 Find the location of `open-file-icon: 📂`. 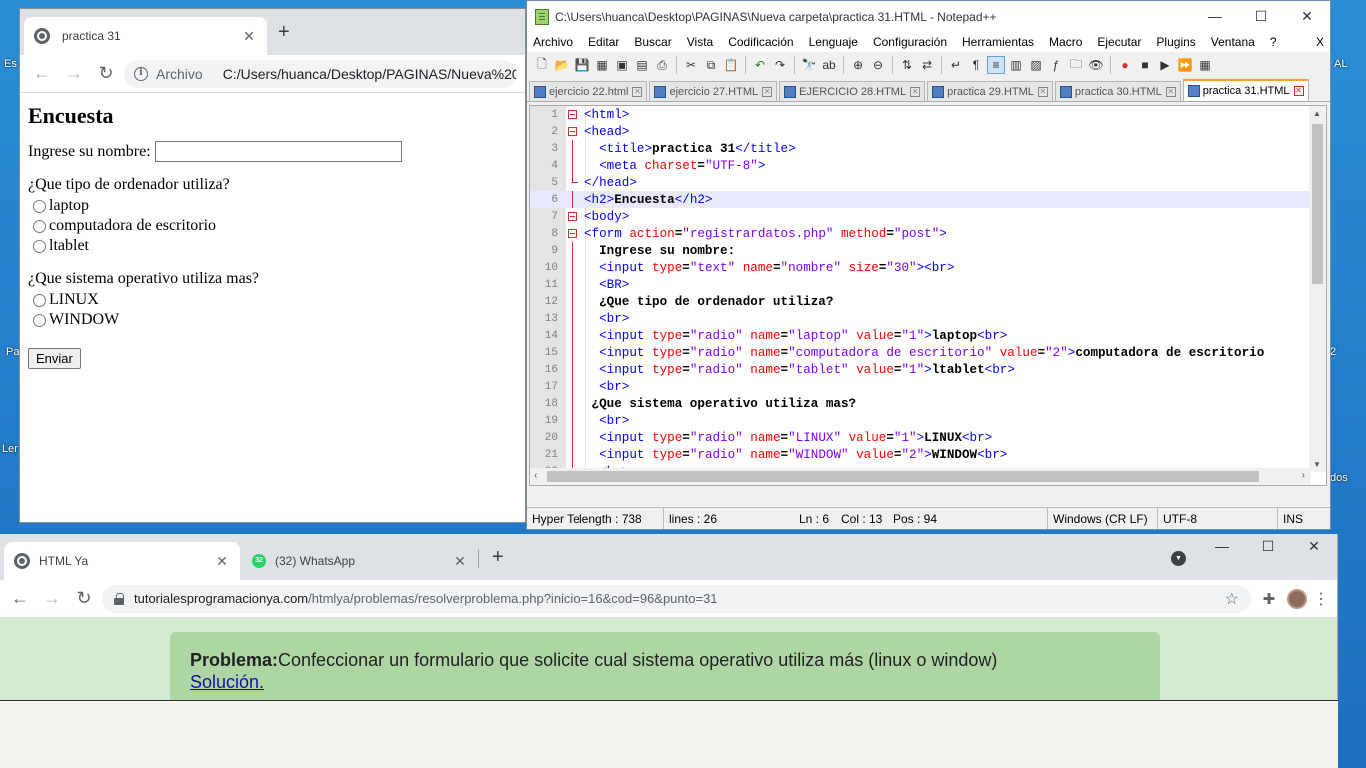

open-file-icon: 📂 is located at coordinates (562, 65).